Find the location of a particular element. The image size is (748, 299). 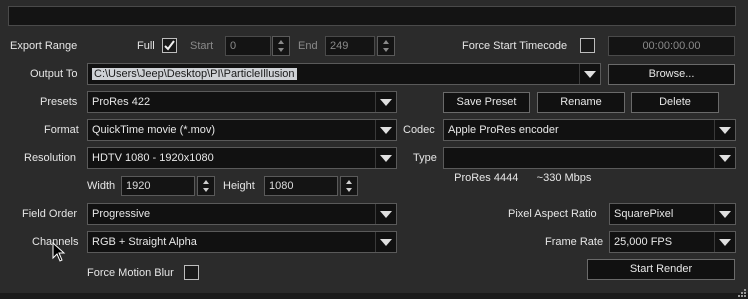

save-preset-button: Save Preset is located at coordinates (486, 102).